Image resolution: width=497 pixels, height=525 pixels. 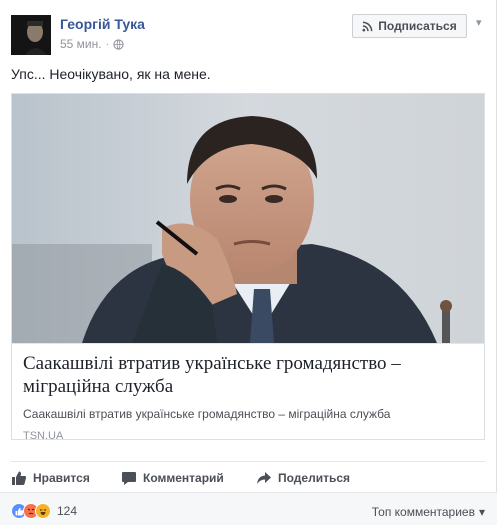 What do you see at coordinates (111, 74) in the screenshot?
I see `post-text: Упс... Неочікувано, як на мене.` at bounding box center [111, 74].